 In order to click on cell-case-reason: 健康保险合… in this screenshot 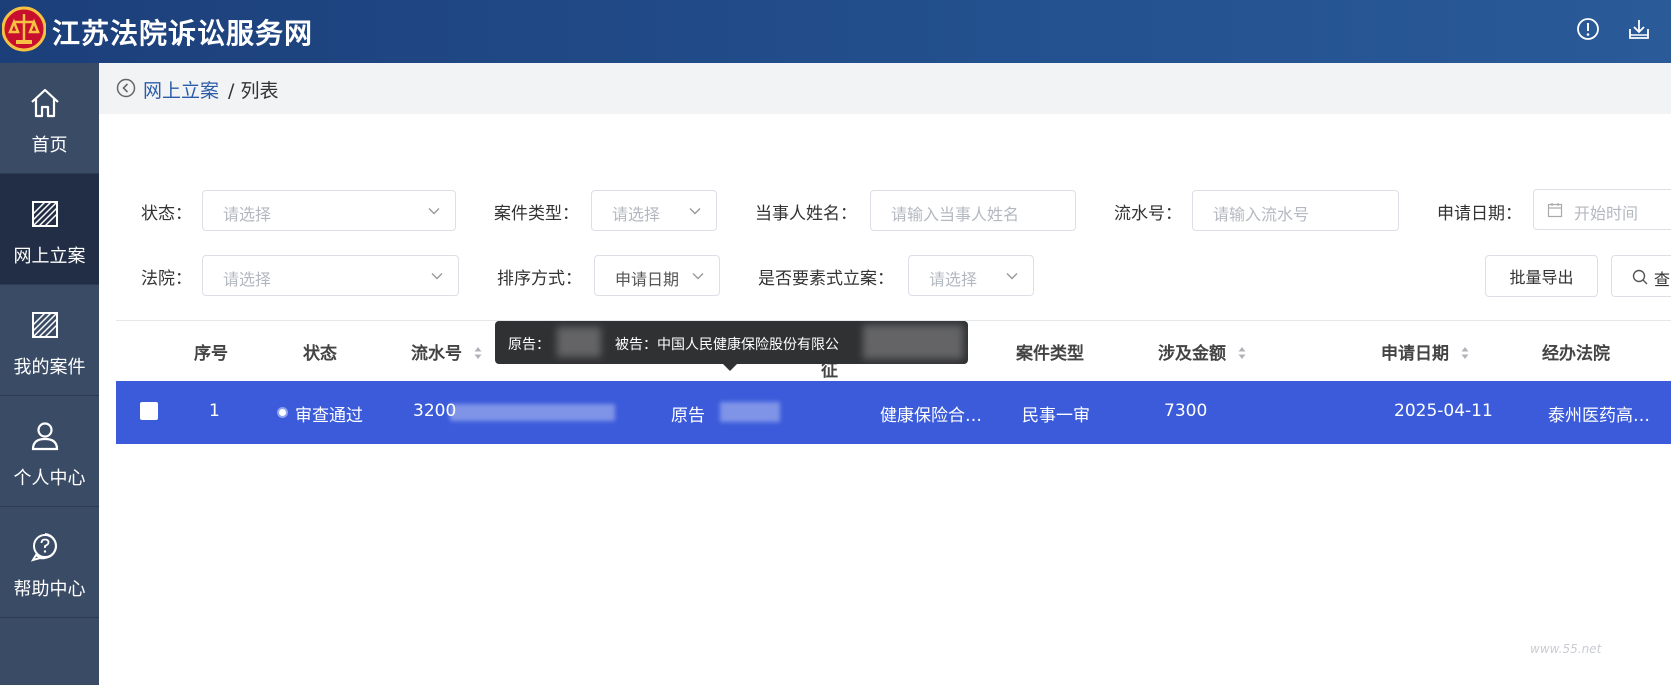, I will do `click(931, 416)`.